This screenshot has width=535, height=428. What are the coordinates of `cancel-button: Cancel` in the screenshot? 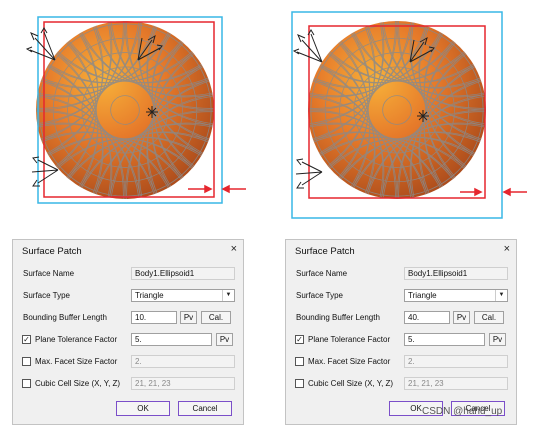 It's located at (205, 408).